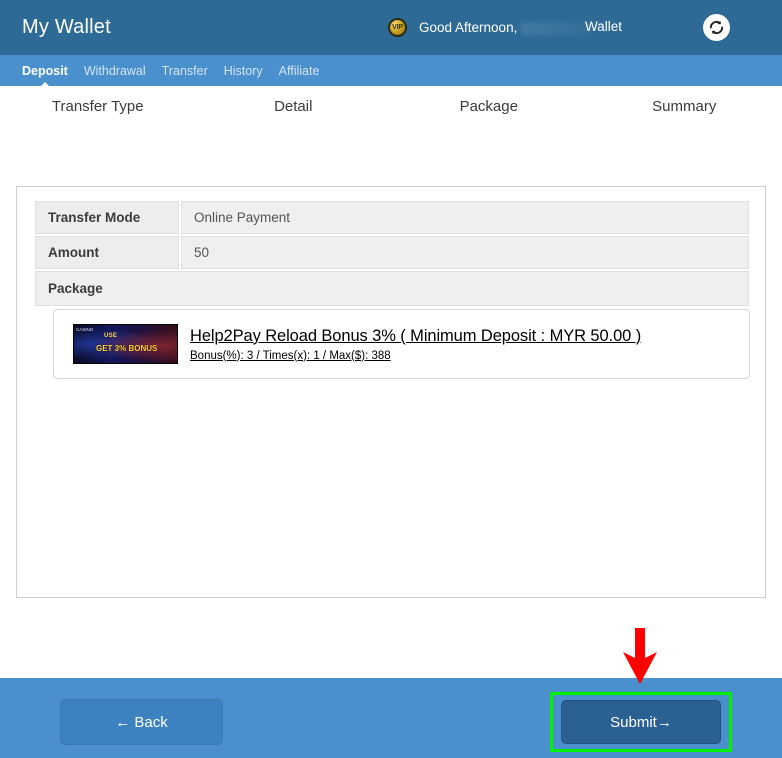 The width and height of the screenshot is (782, 758). What do you see at coordinates (716, 27) in the screenshot?
I see `refresh-icon` at bounding box center [716, 27].